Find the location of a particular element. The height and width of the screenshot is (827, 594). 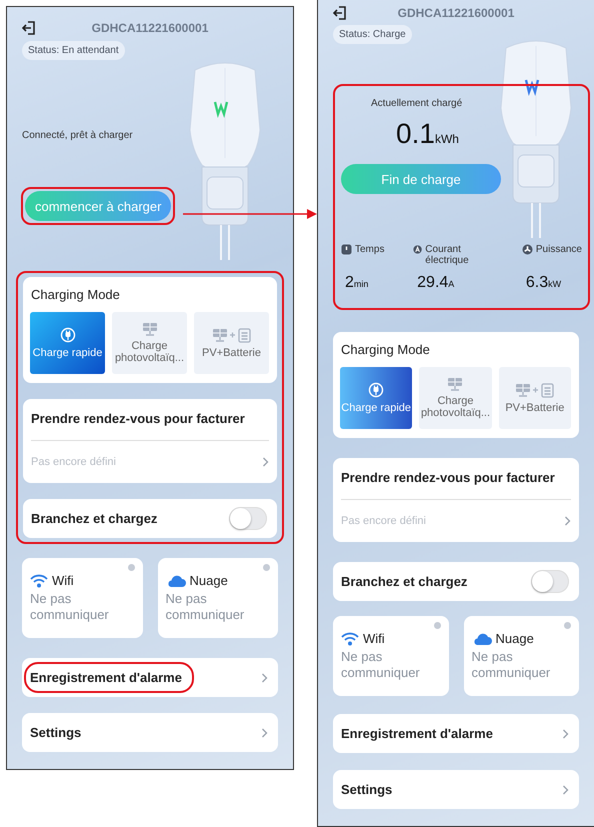

clock-icon is located at coordinates (346, 249).